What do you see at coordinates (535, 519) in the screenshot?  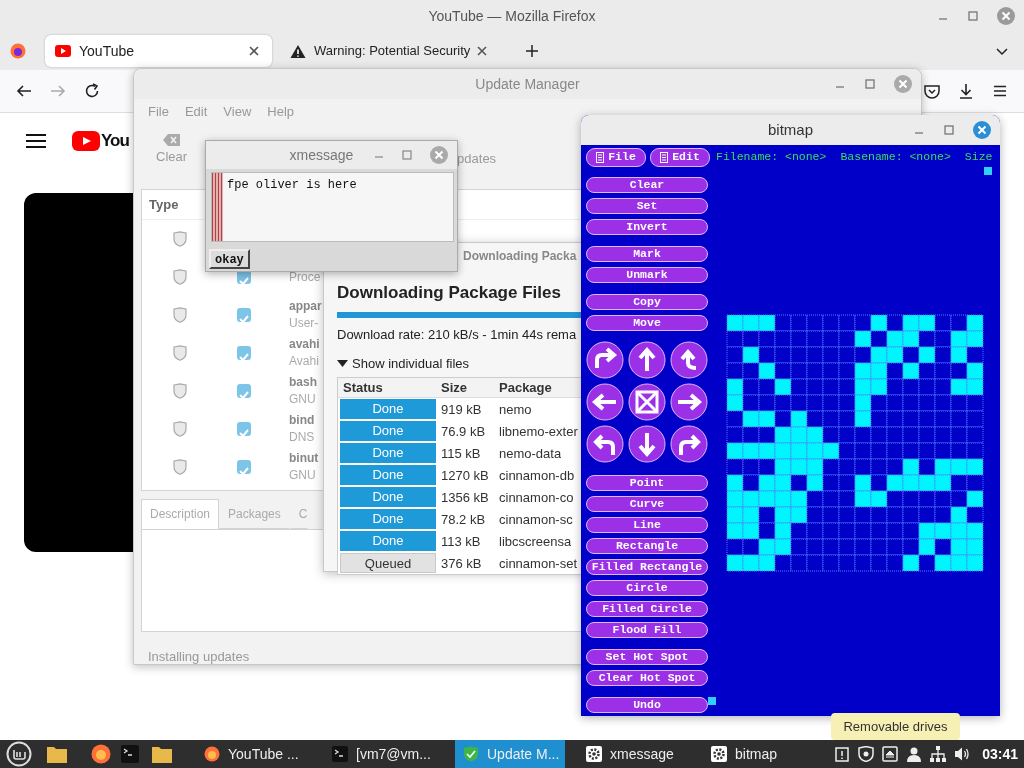 I see `package-cell-text: cinnamon-sc` at bounding box center [535, 519].